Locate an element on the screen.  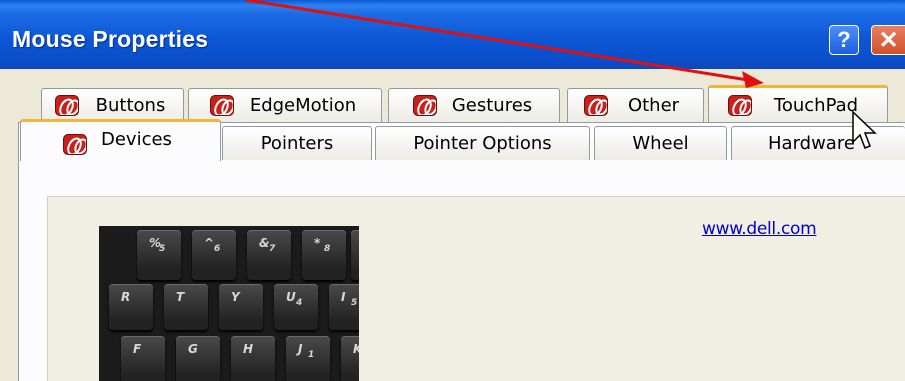
keyboard-key: Y is located at coordinates (241, 307).